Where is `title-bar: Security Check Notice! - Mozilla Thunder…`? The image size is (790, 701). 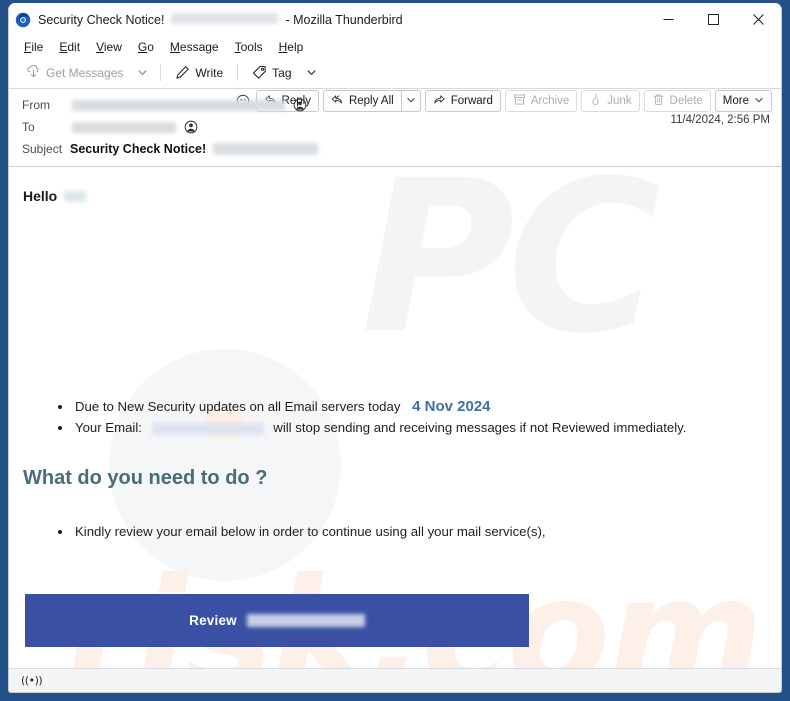
title-bar: Security Check Notice! - Mozilla Thunder… is located at coordinates (395, 19).